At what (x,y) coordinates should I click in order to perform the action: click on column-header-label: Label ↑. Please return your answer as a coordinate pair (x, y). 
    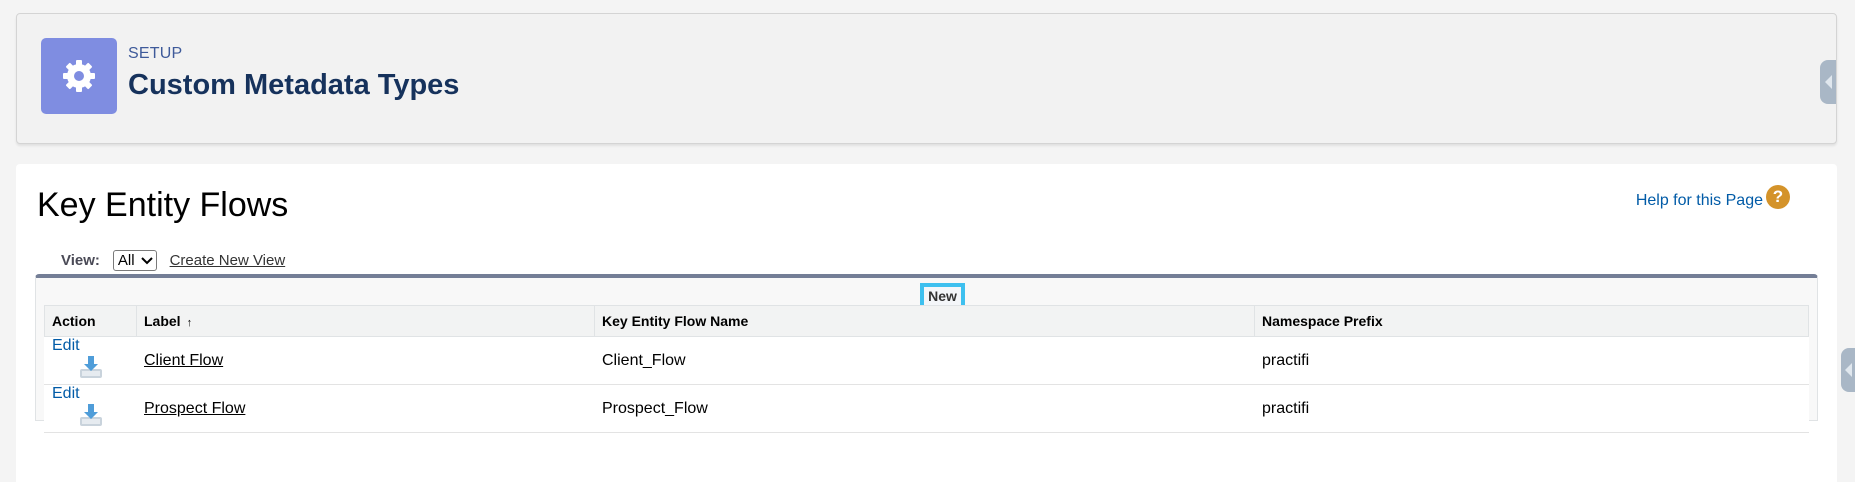
    Looking at the image, I should click on (365, 321).